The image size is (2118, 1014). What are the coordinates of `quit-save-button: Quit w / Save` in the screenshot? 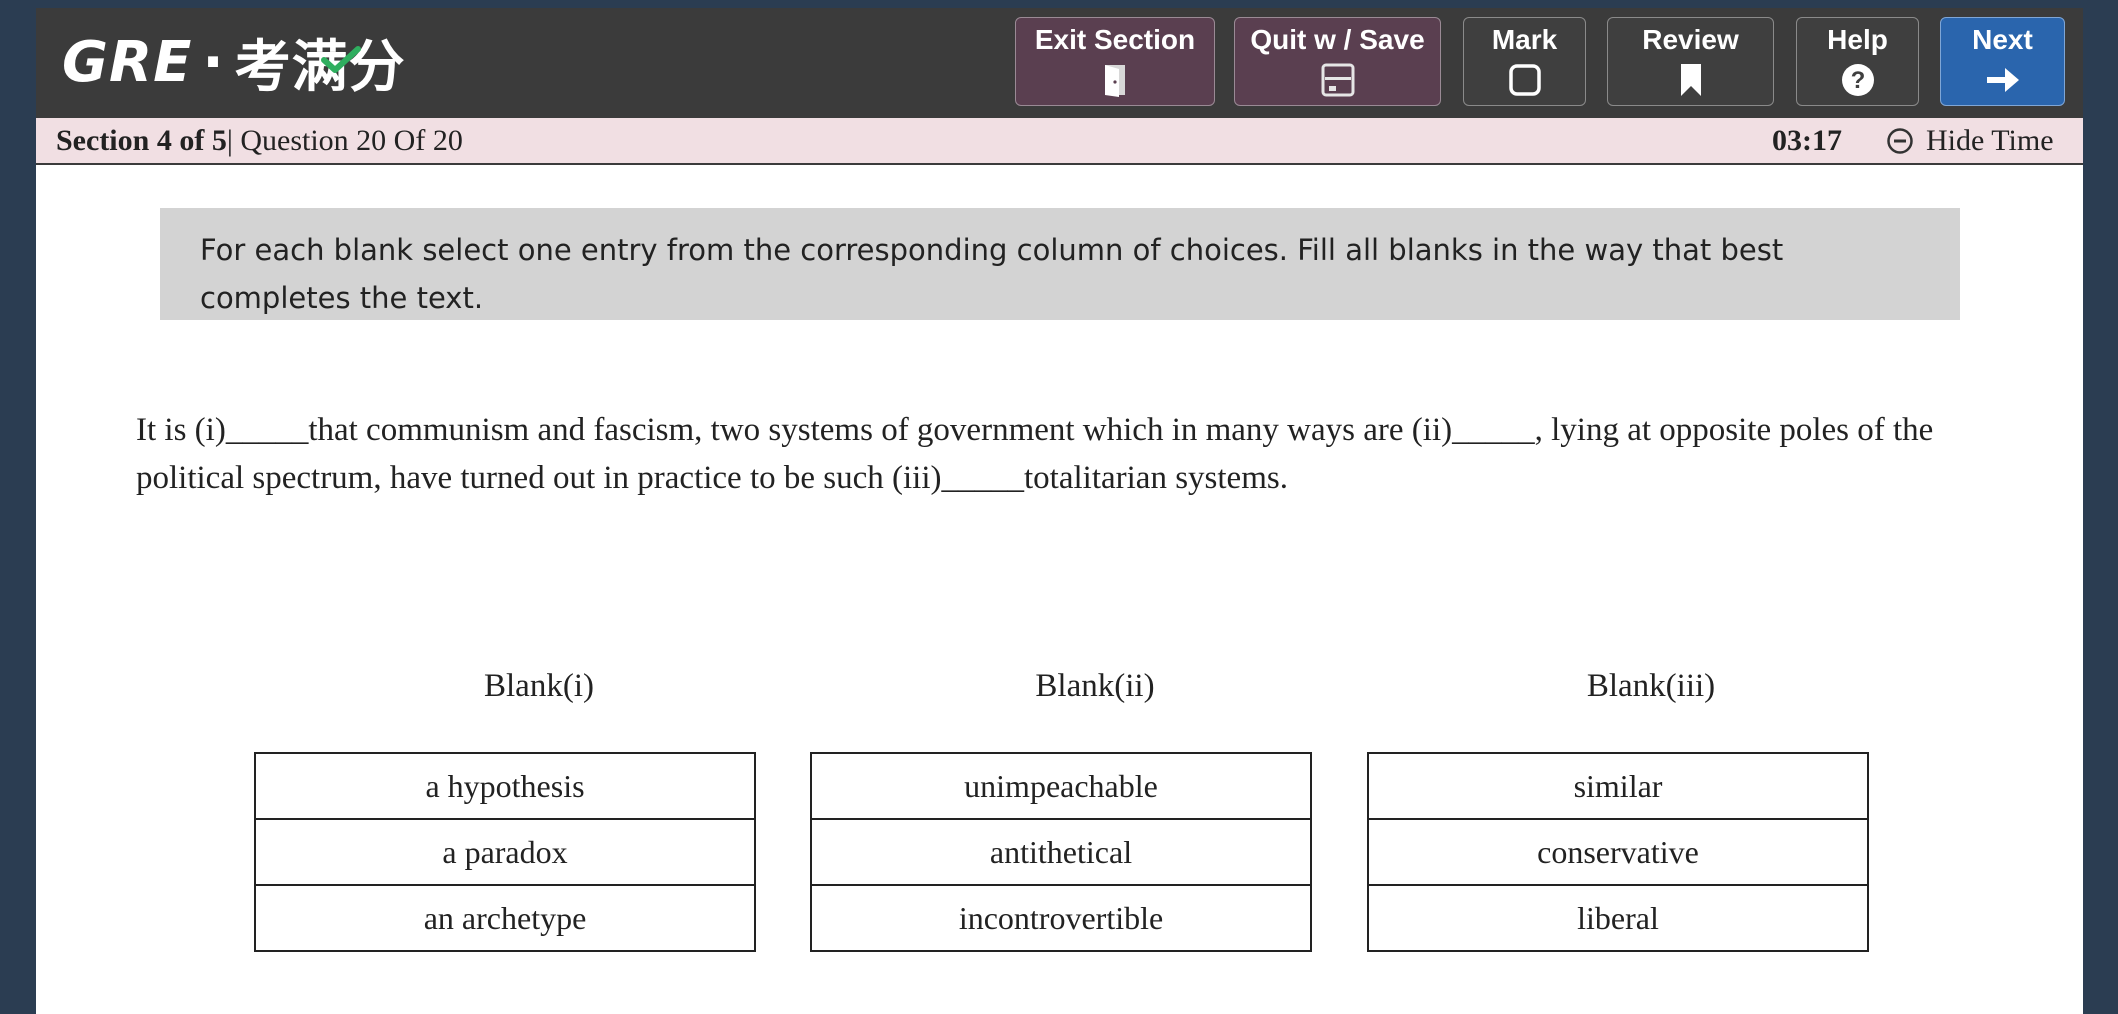 It's located at (1337, 61).